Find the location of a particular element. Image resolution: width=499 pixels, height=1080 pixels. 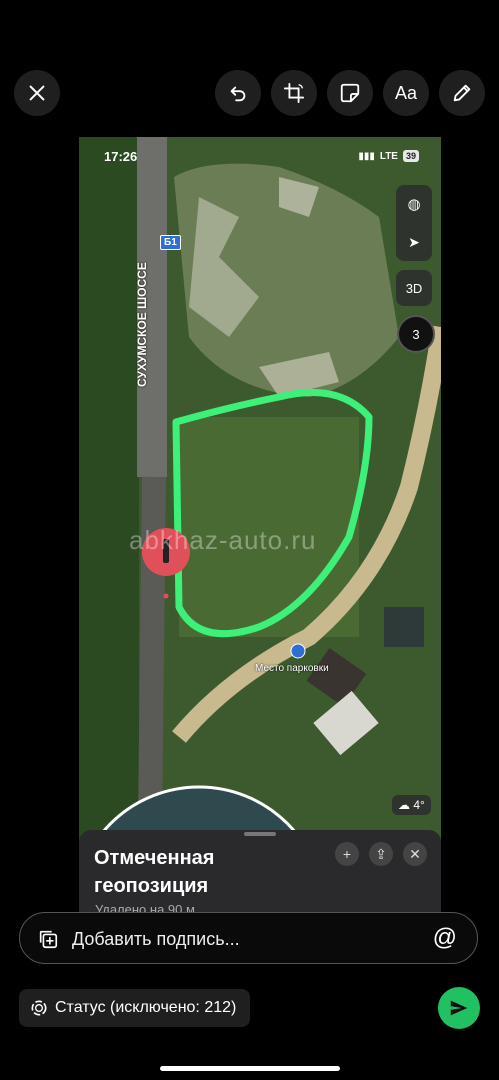

map-controls: ◍ ➤ is located at coordinates (414, 223).